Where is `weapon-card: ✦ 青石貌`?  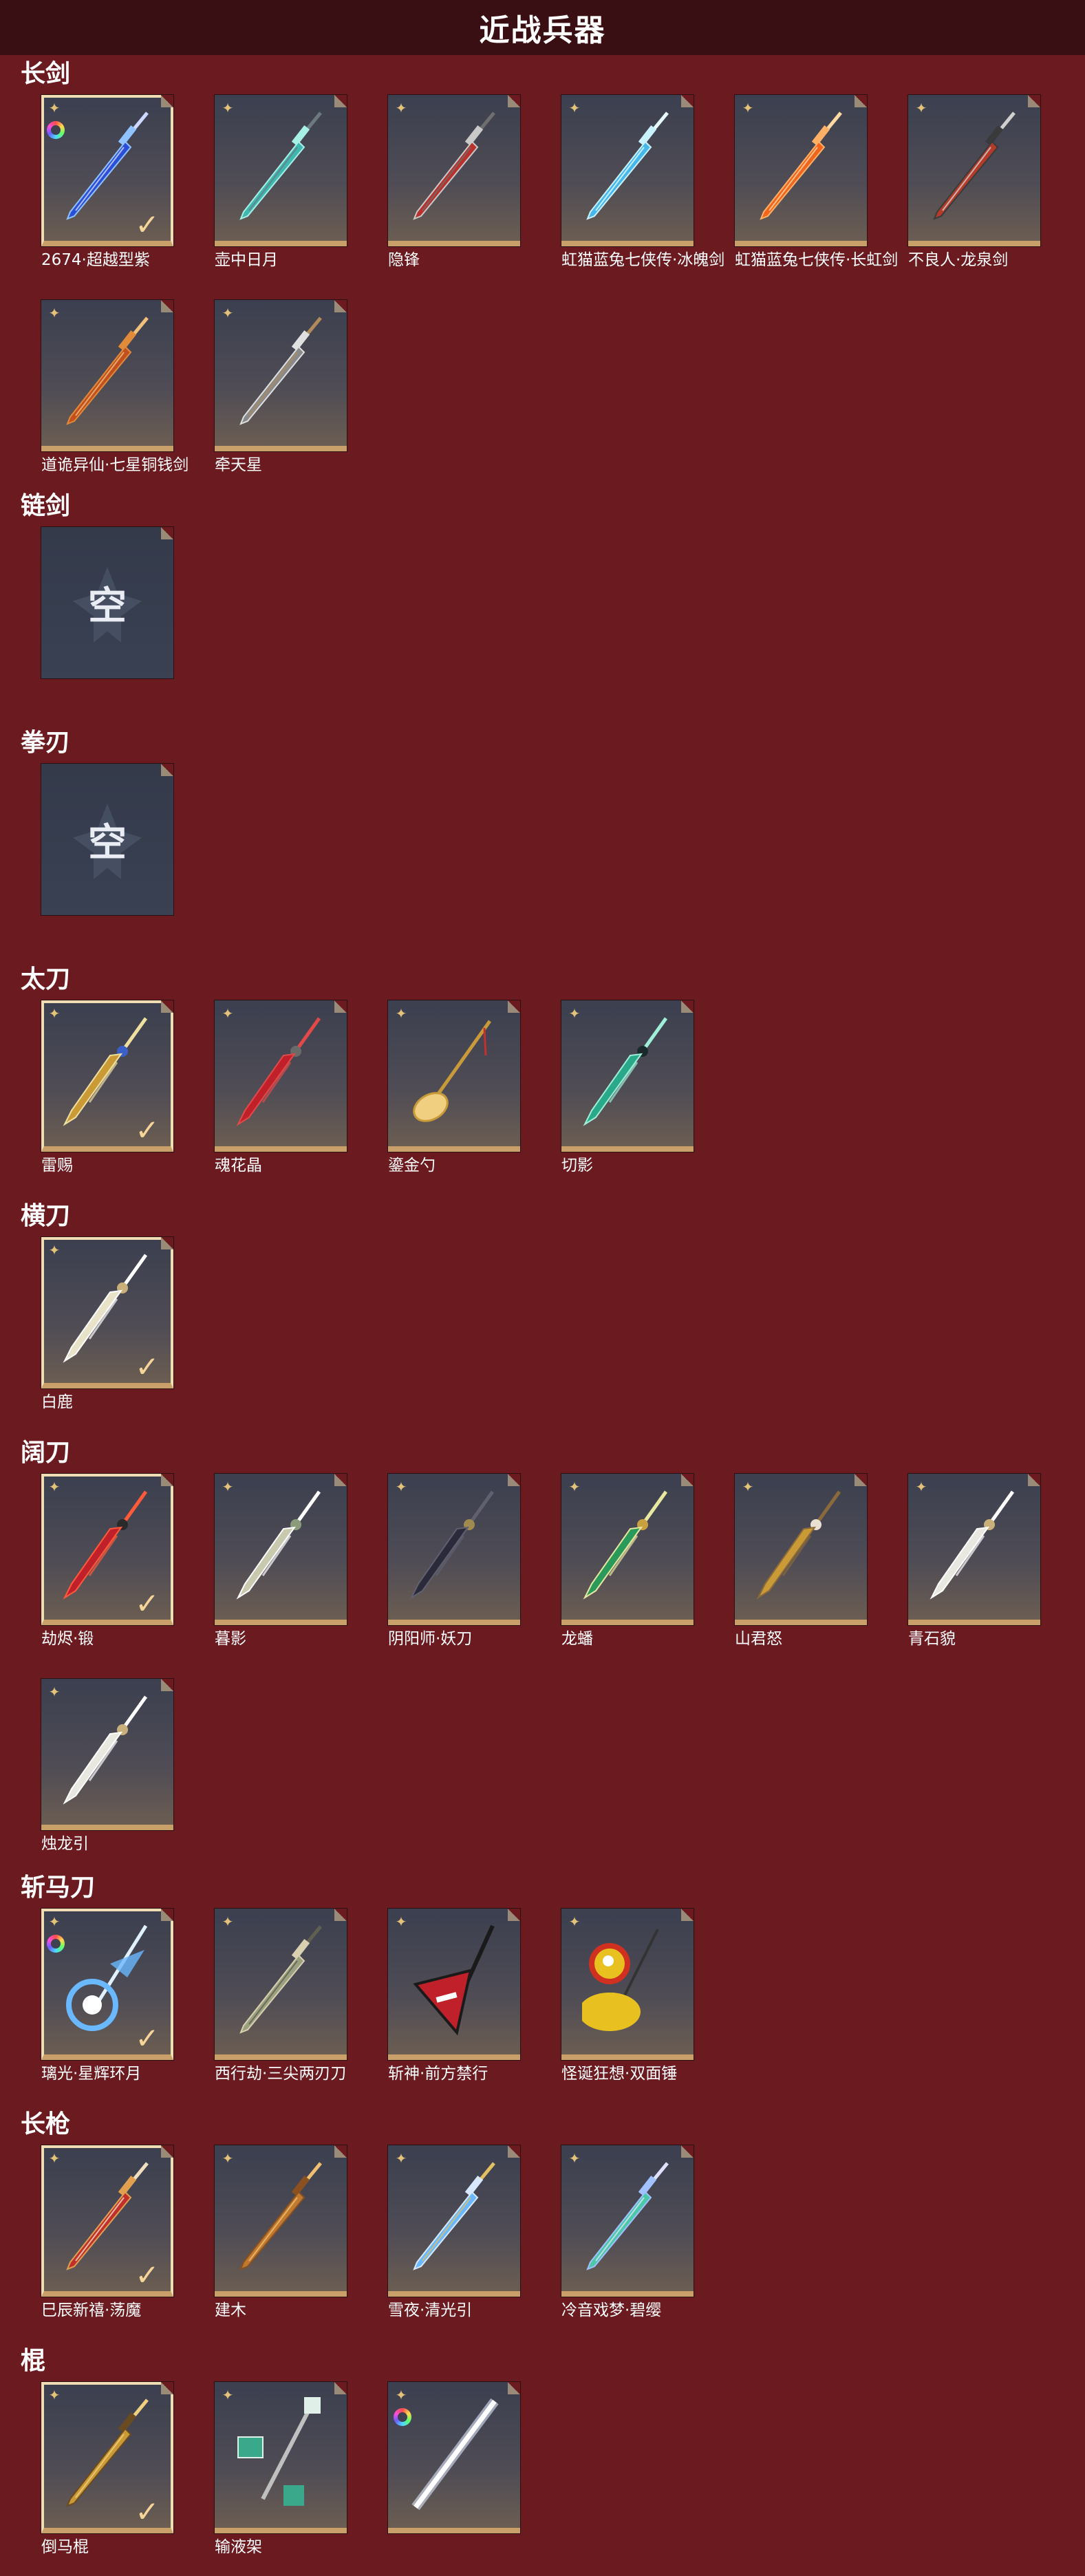
weapon-card: ✦ 青石貌 is located at coordinates (974, 1561).